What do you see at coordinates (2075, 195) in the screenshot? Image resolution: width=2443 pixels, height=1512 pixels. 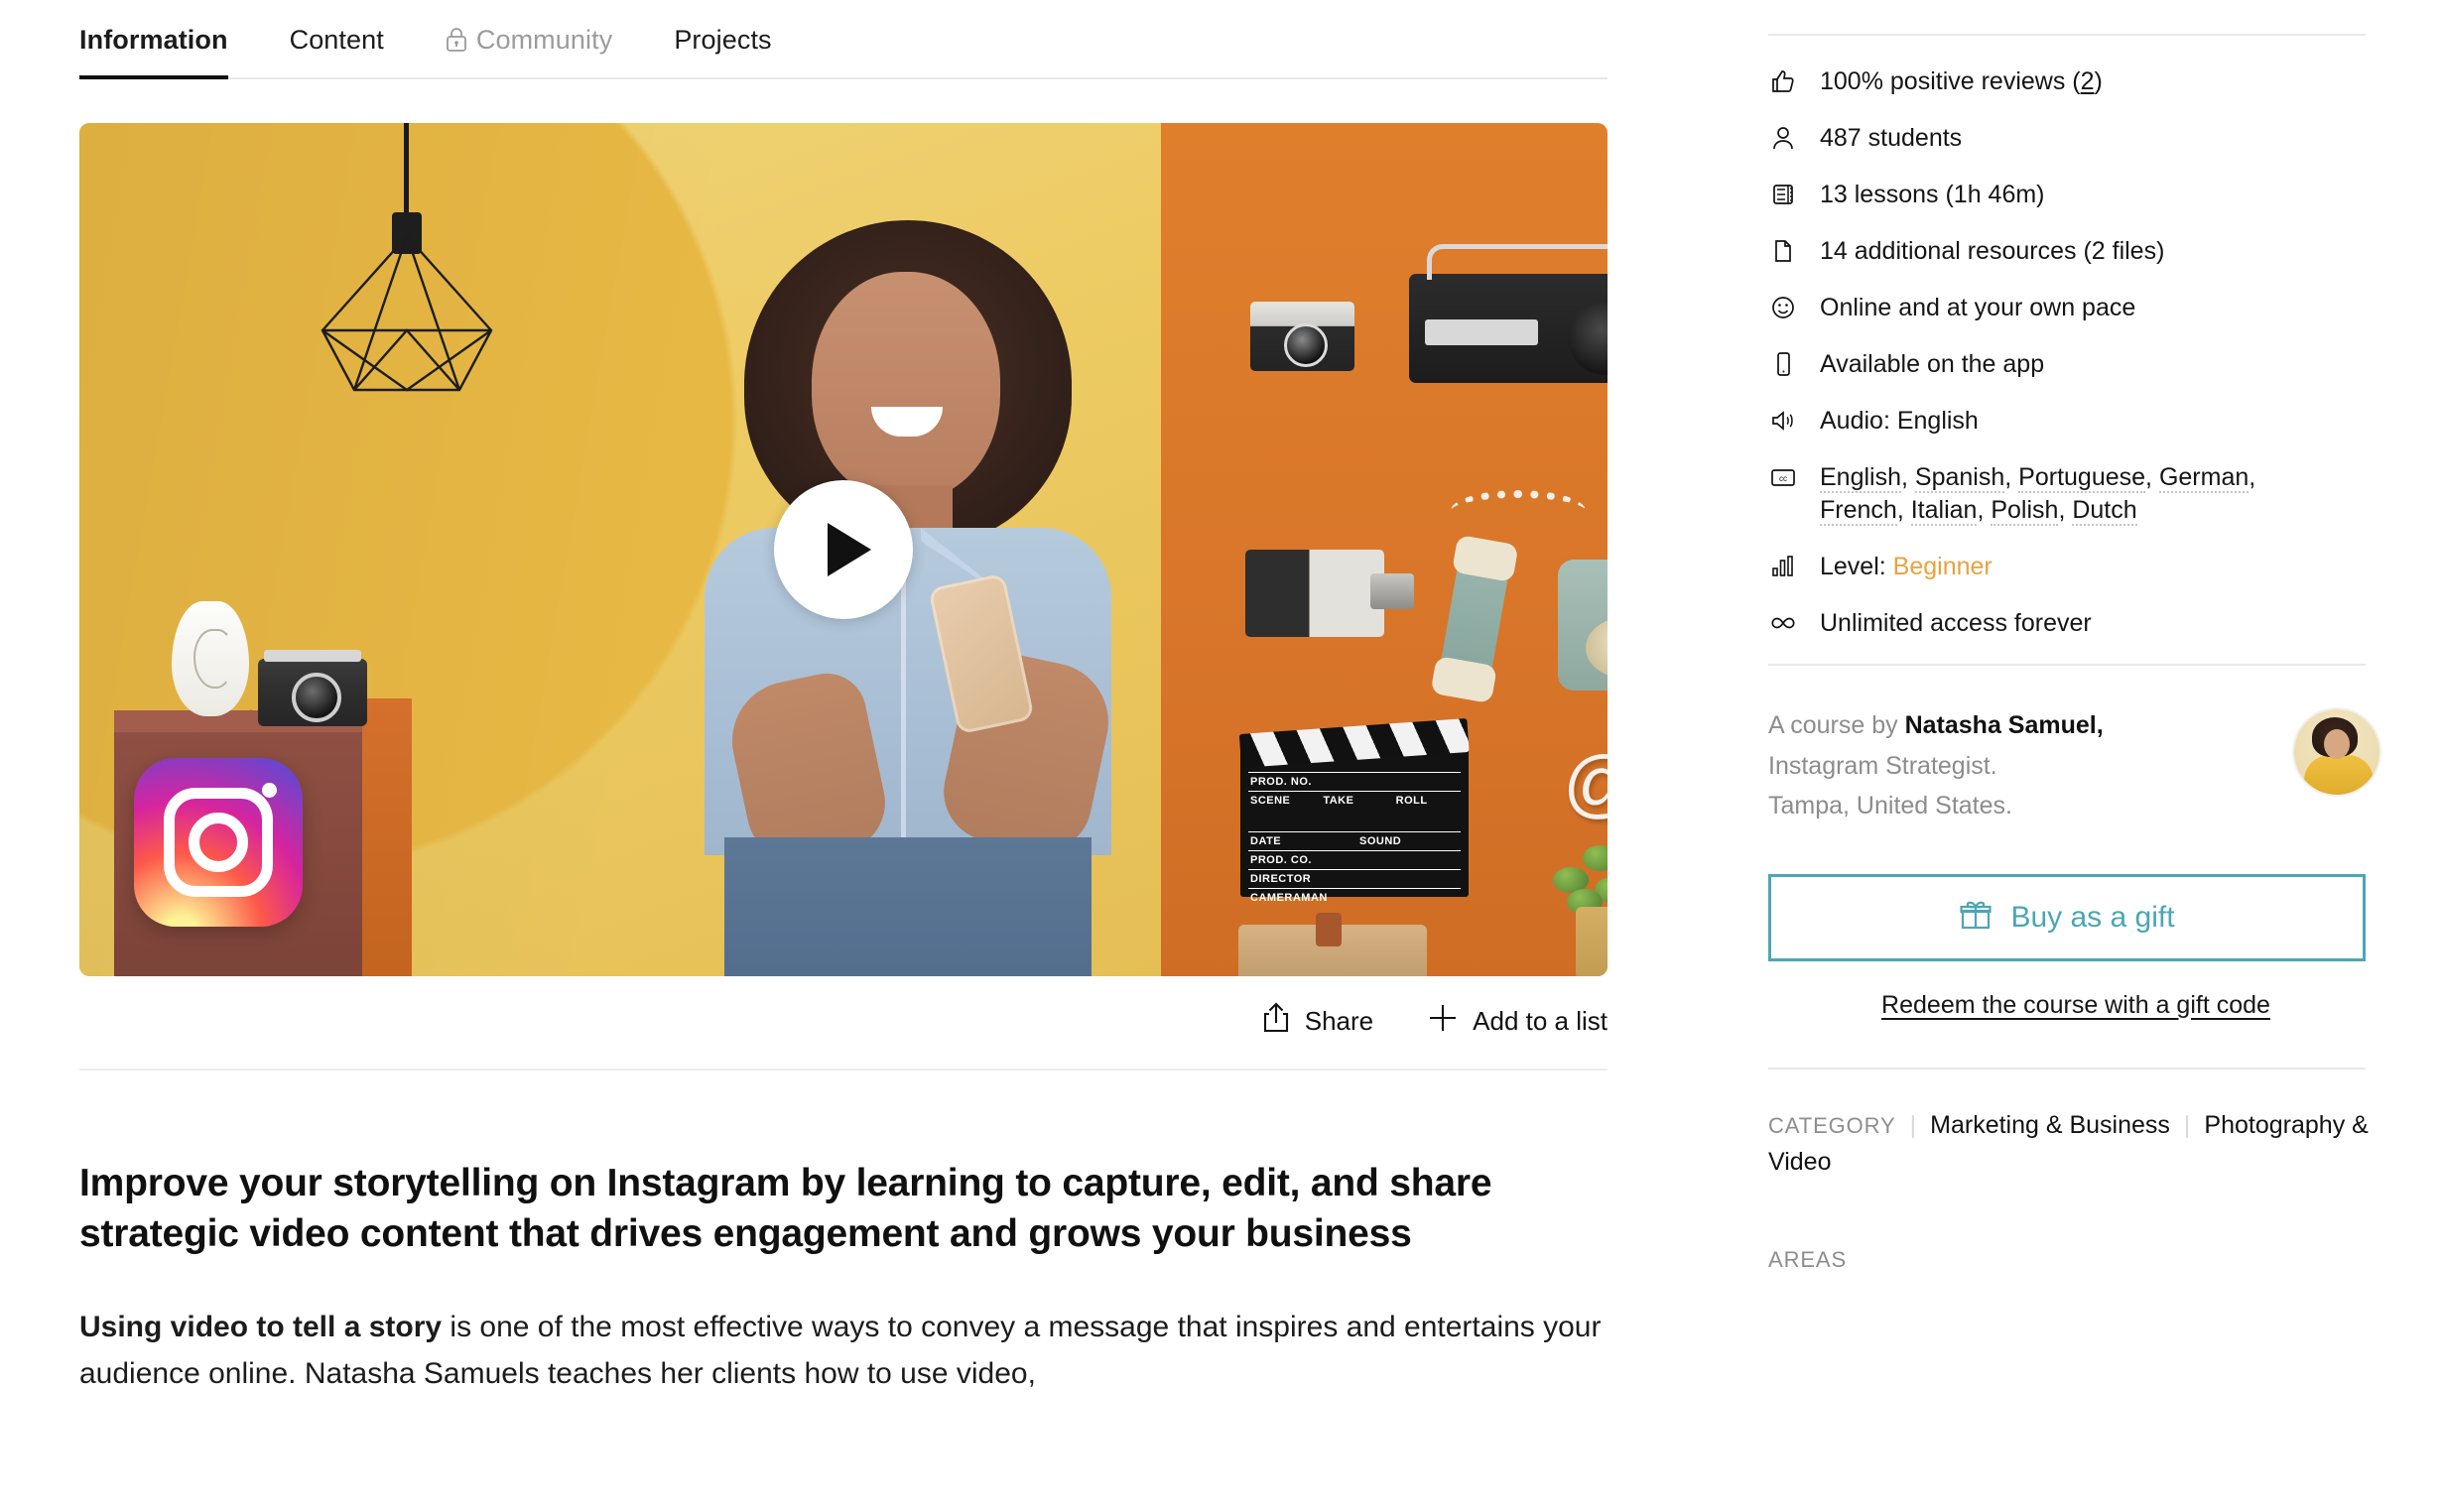 I see `fact-lessons: 13 lessons (1h 46m)` at bounding box center [2075, 195].